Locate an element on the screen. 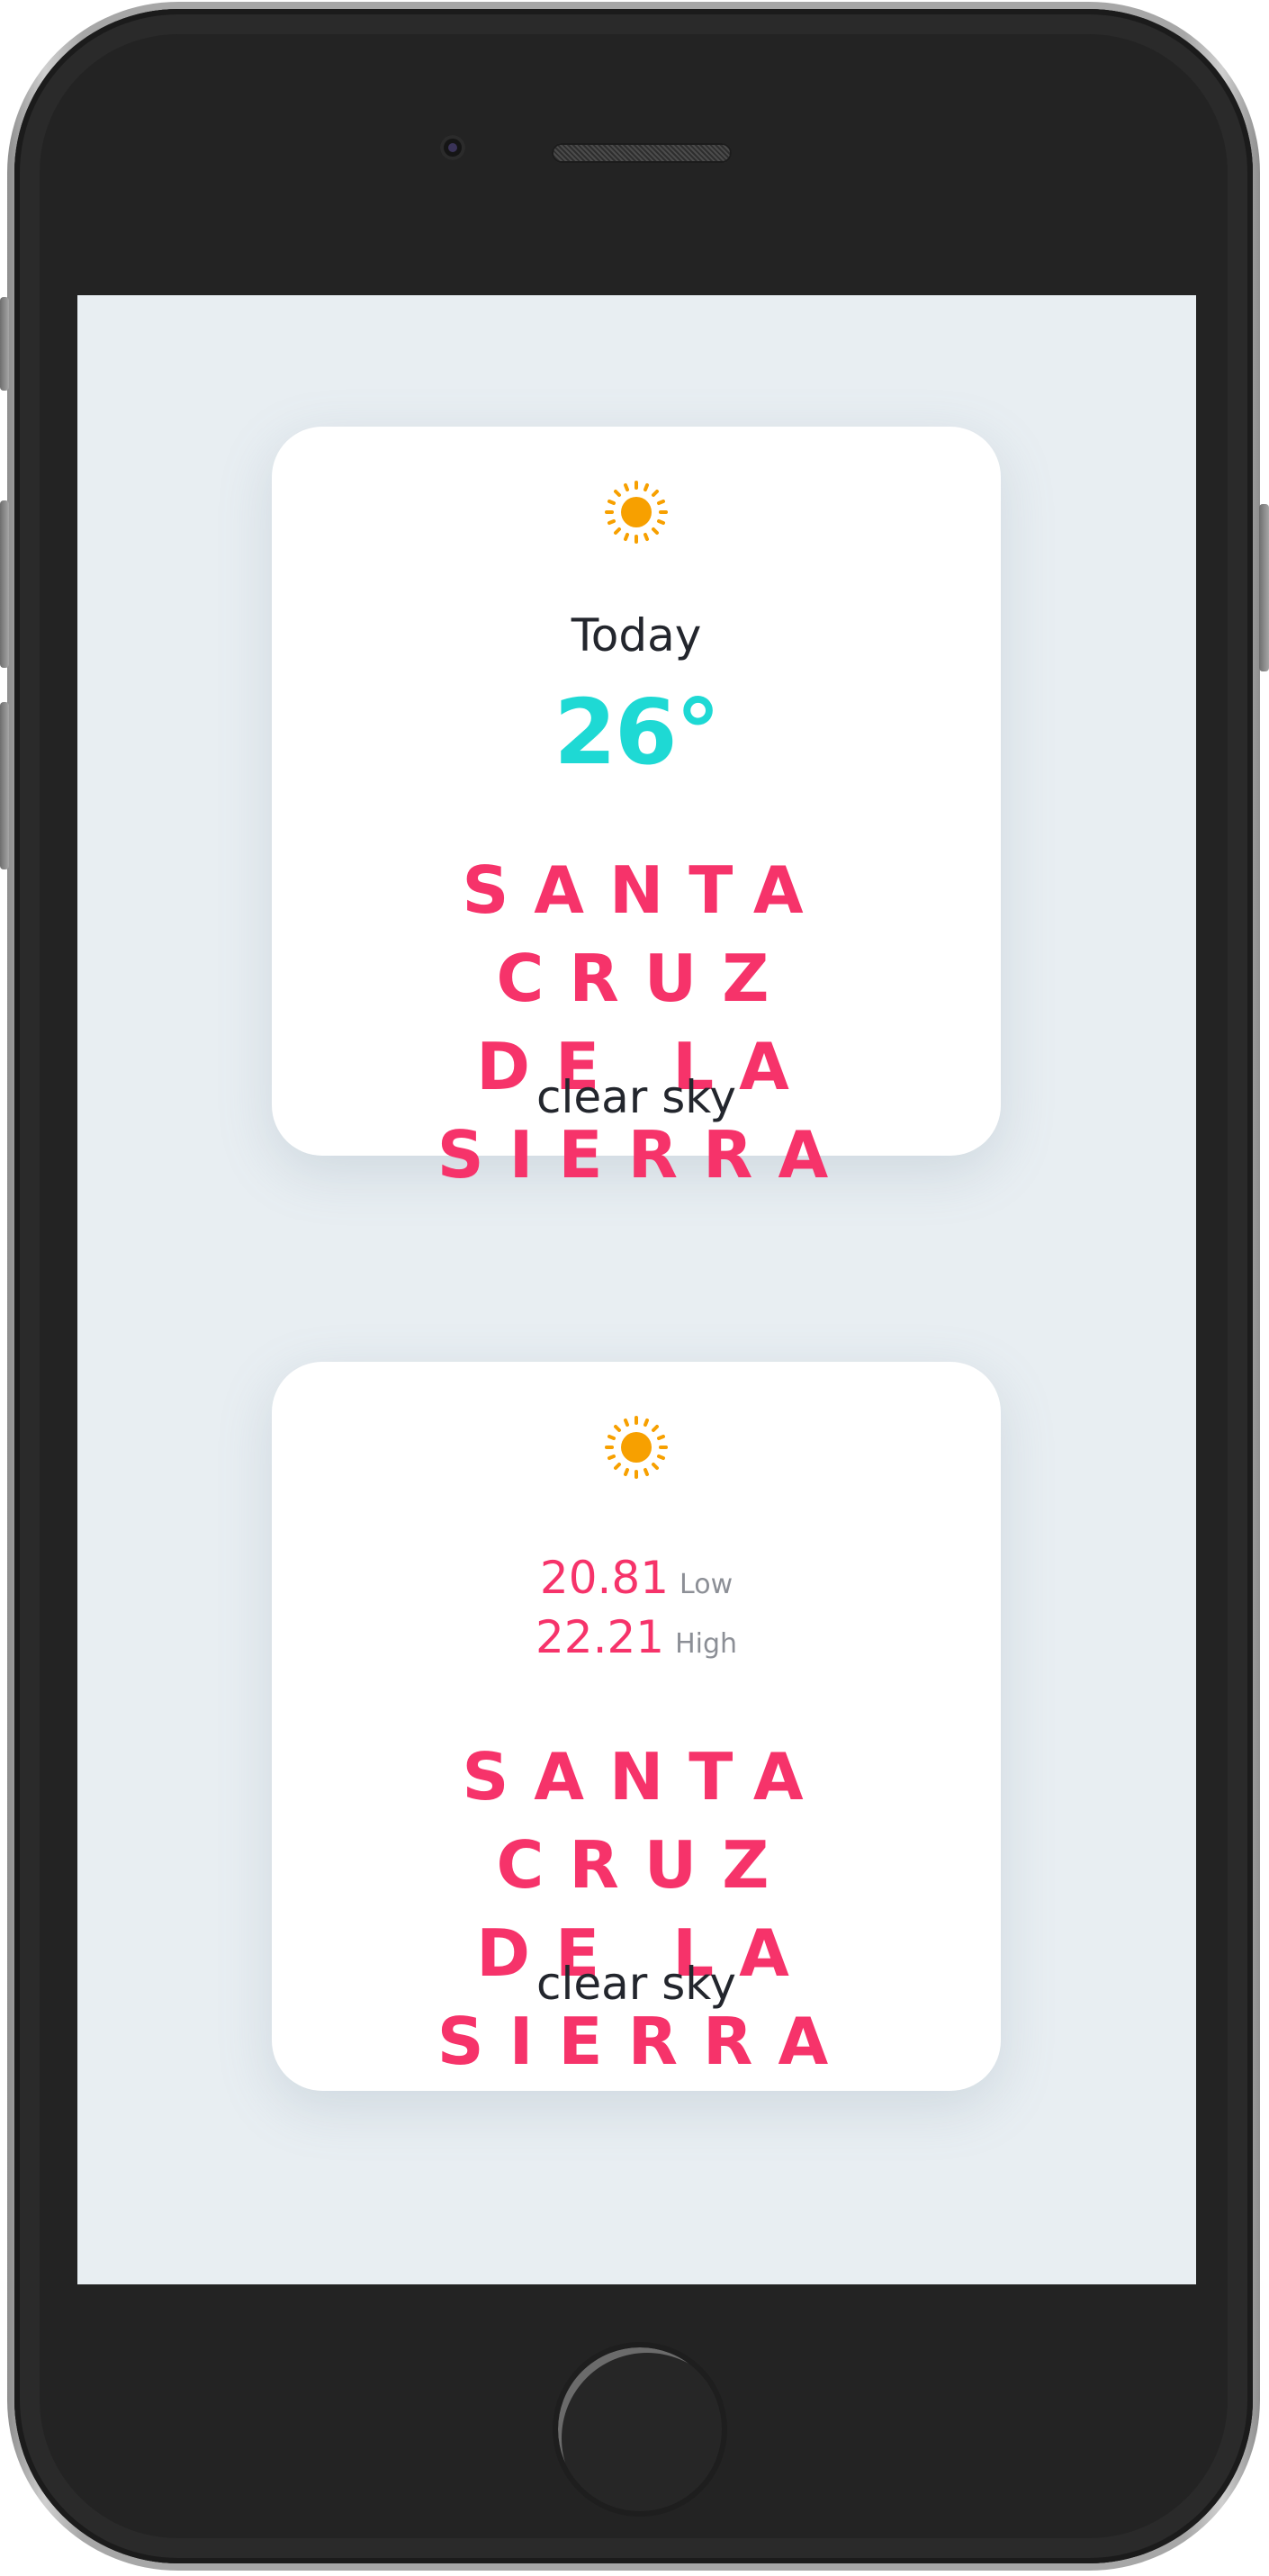 This screenshot has width=1269, height=2576. low-temperature: 20.81 Low is located at coordinates (637, 1577).